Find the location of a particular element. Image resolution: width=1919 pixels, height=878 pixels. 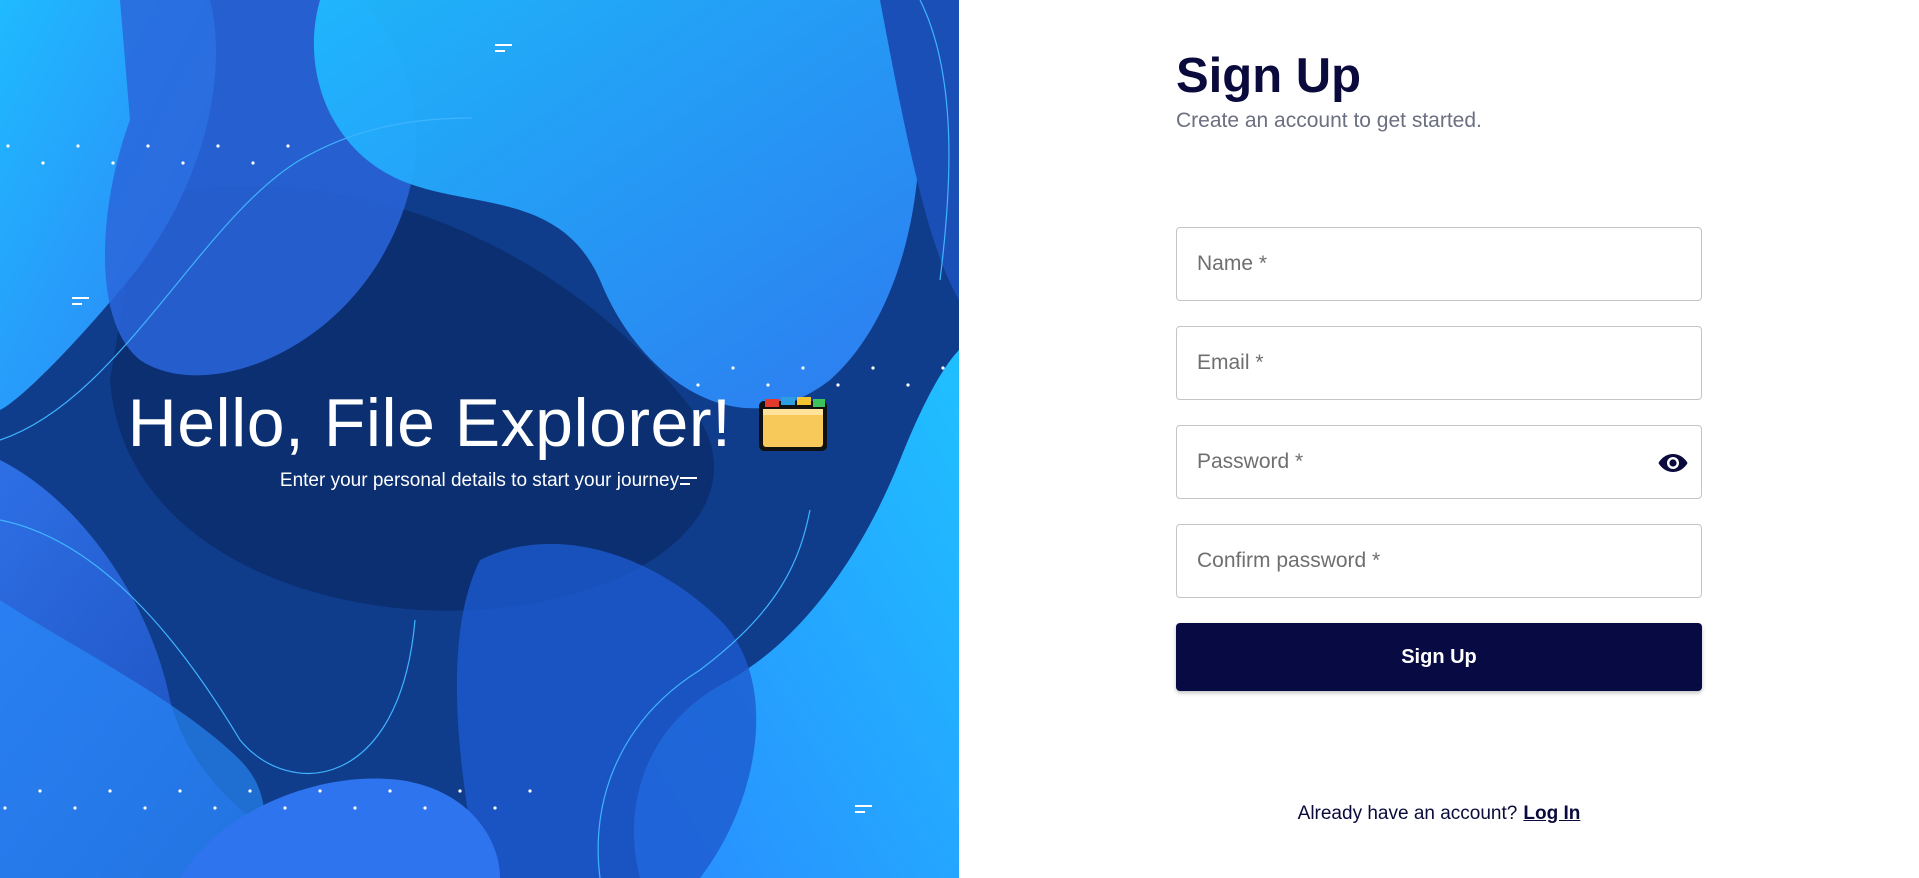

confirm-password-field-container is located at coordinates (1439, 561).